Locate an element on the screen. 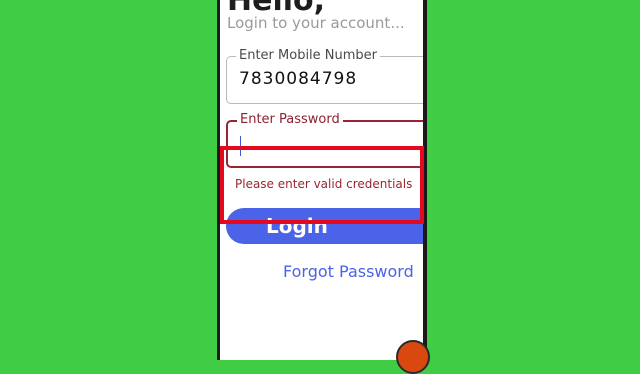 This screenshot has width=640, height=374. mobile-number-value: 7830084798 is located at coordinates (298, 79).